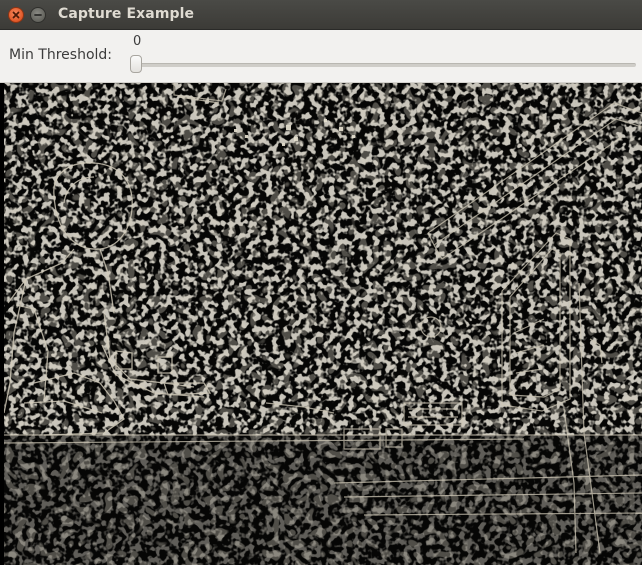 The image size is (642, 565). Describe the element at coordinates (321, 56) in the screenshot. I see `trackbar-panel: Min Threshold: 0` at that location.